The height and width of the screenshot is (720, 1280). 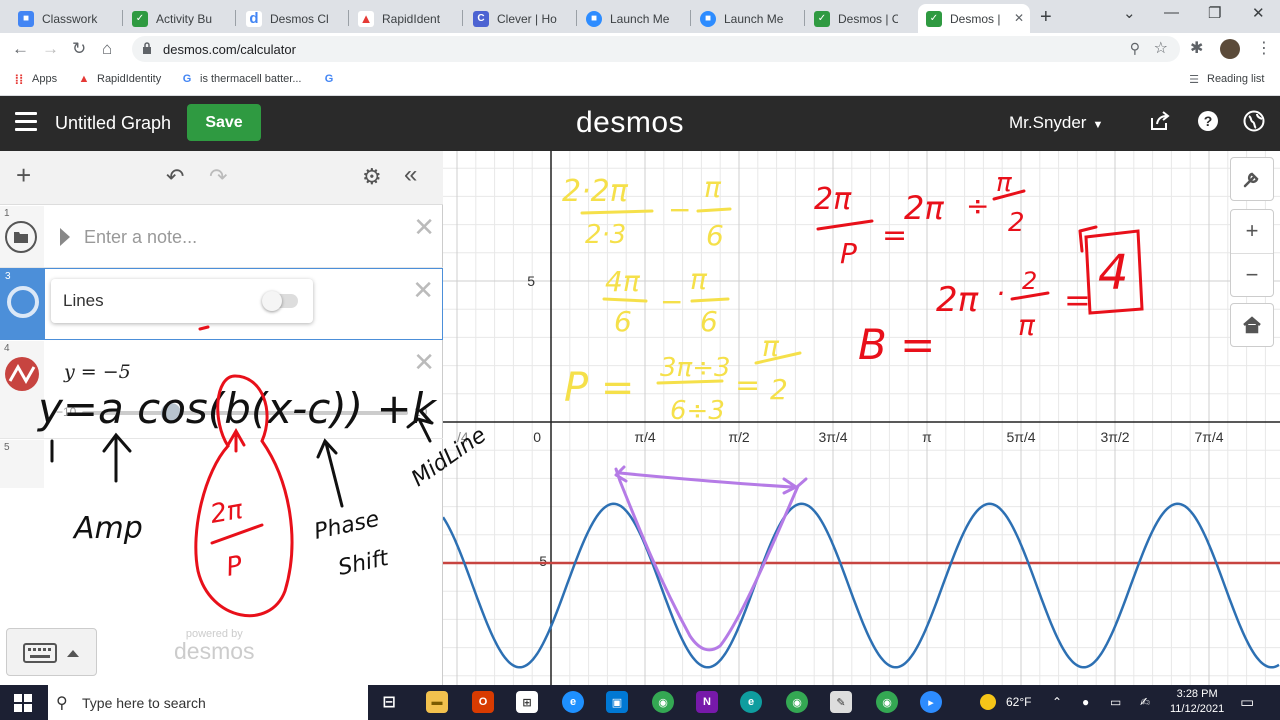 What do you see at coordinates (617, 702) in the screenshot?
I see `remote-app-icon: ▣` at bounding box center [617, 702].